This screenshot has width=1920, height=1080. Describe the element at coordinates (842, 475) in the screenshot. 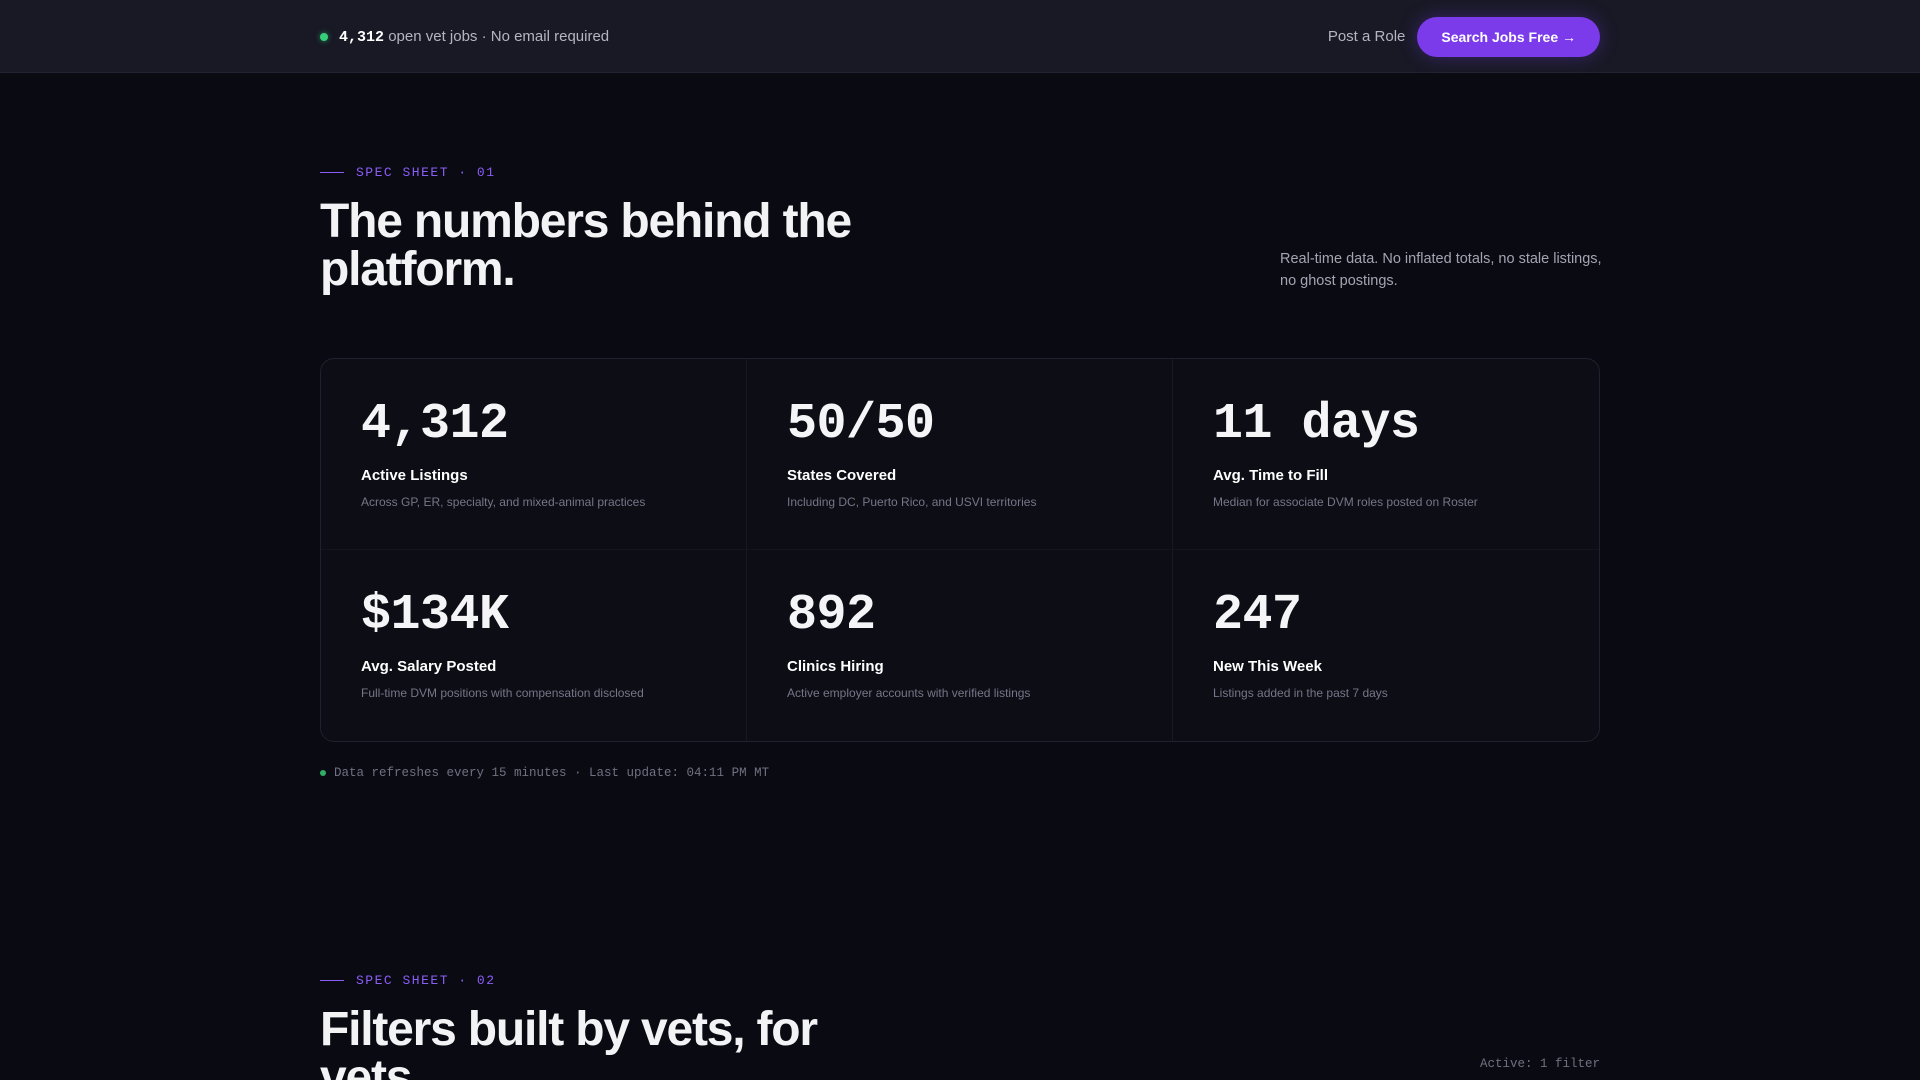

I see `stat-label: States Covered` at that location.